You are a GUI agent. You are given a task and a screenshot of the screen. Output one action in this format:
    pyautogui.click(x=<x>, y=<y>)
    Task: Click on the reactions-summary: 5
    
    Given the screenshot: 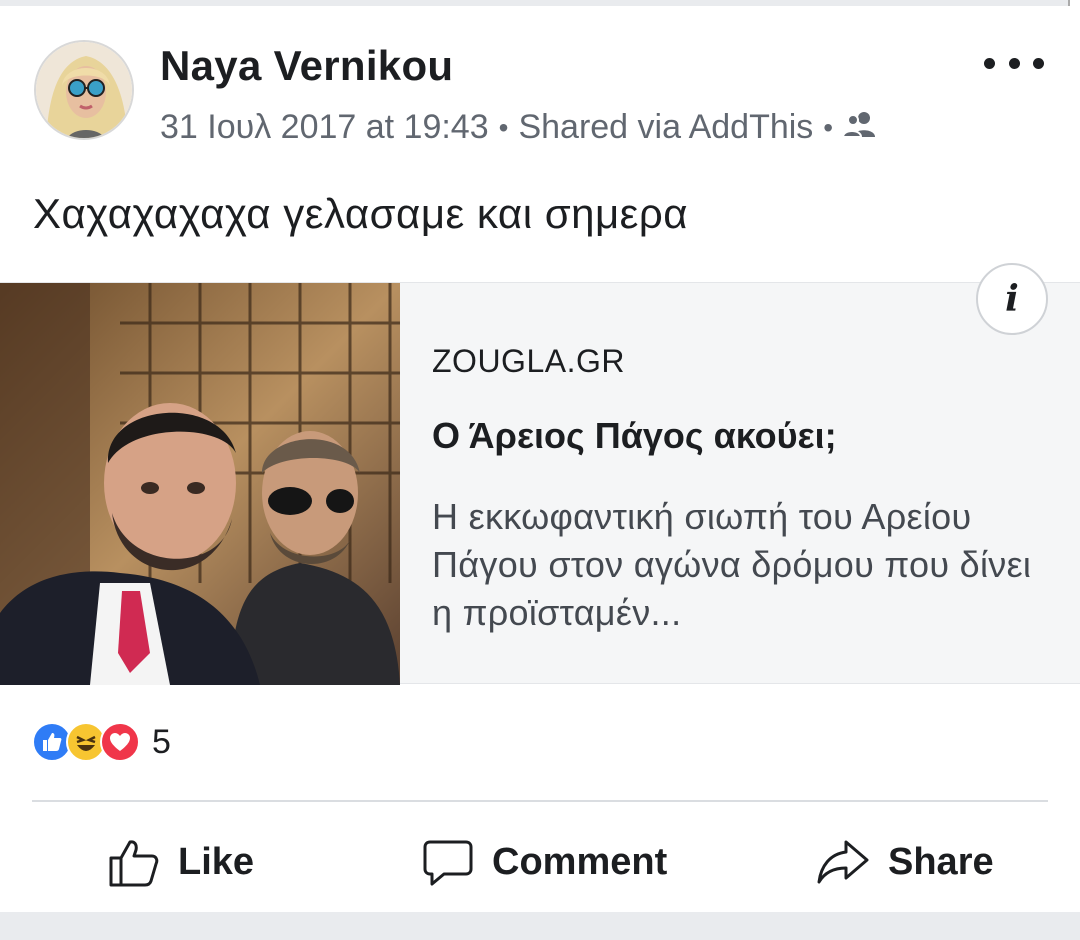 What is the action you would take?
    pyautogui.click(x=101, y=742)
    